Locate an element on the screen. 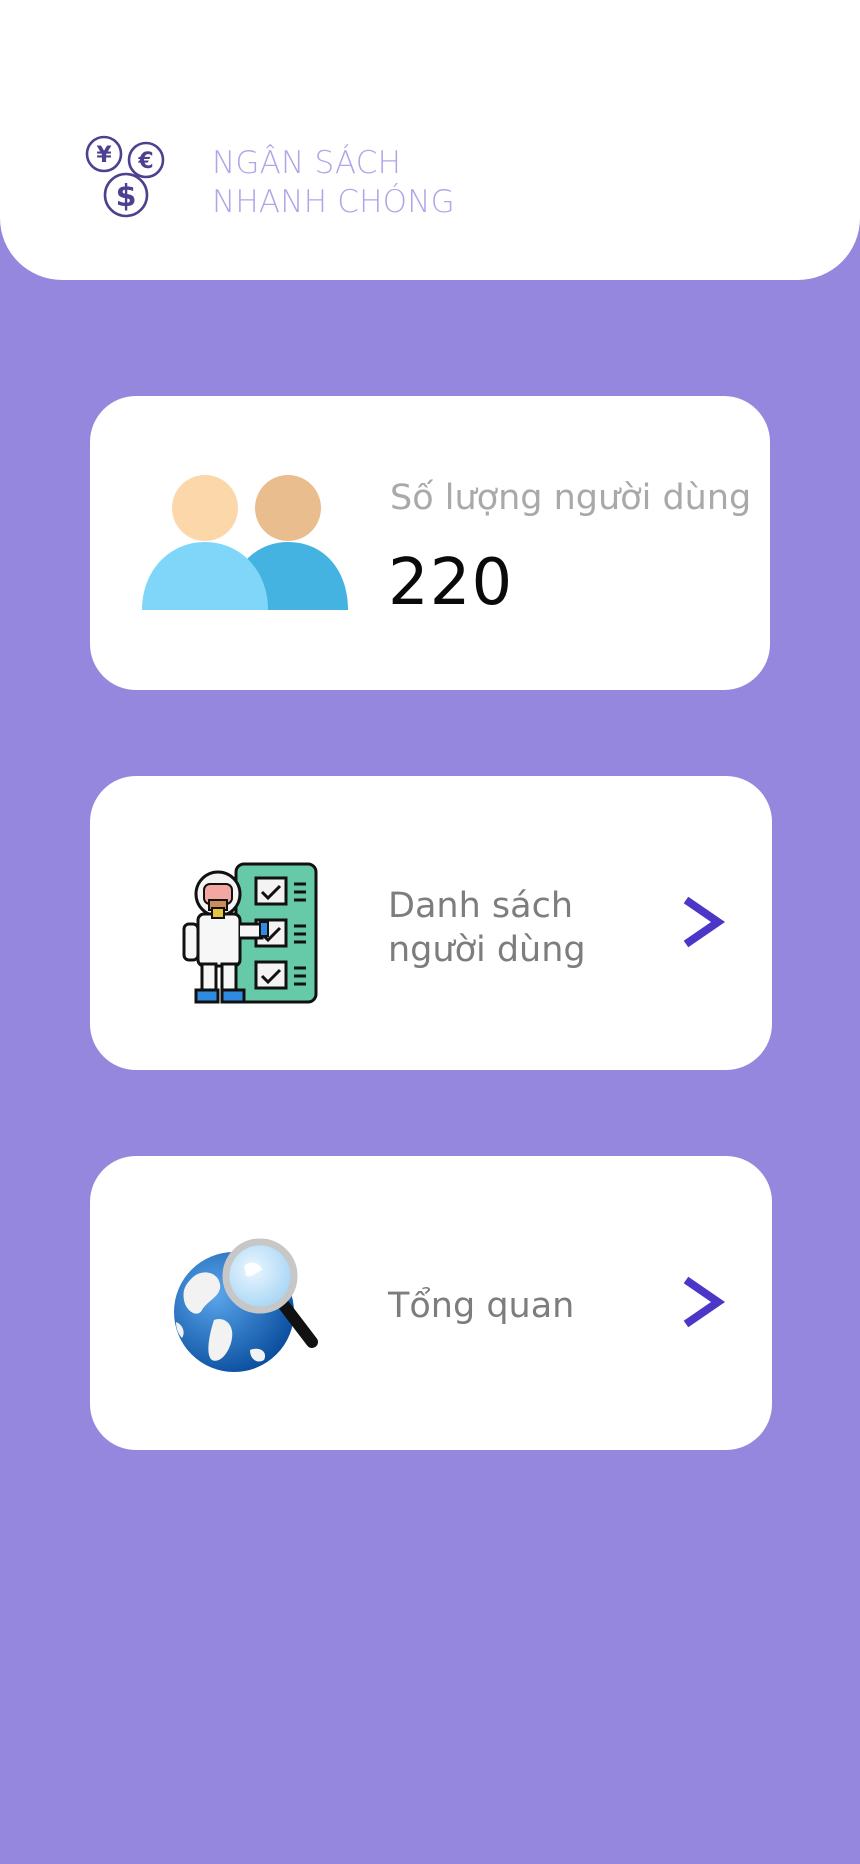  globe-magnifier-icon is located at coordinates (246, 1305).